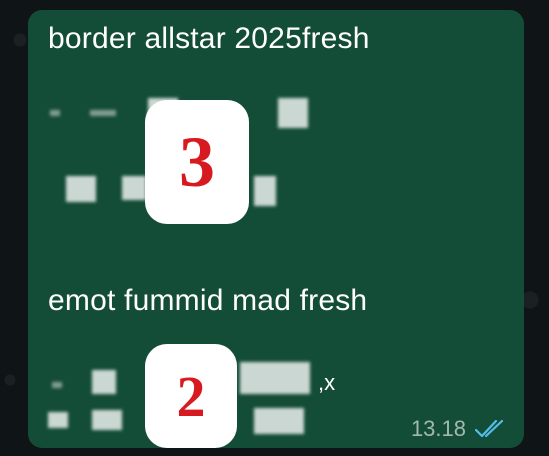 The image size is (549, 456). I want to click on message-meta: 13.18, so click(459, 429).